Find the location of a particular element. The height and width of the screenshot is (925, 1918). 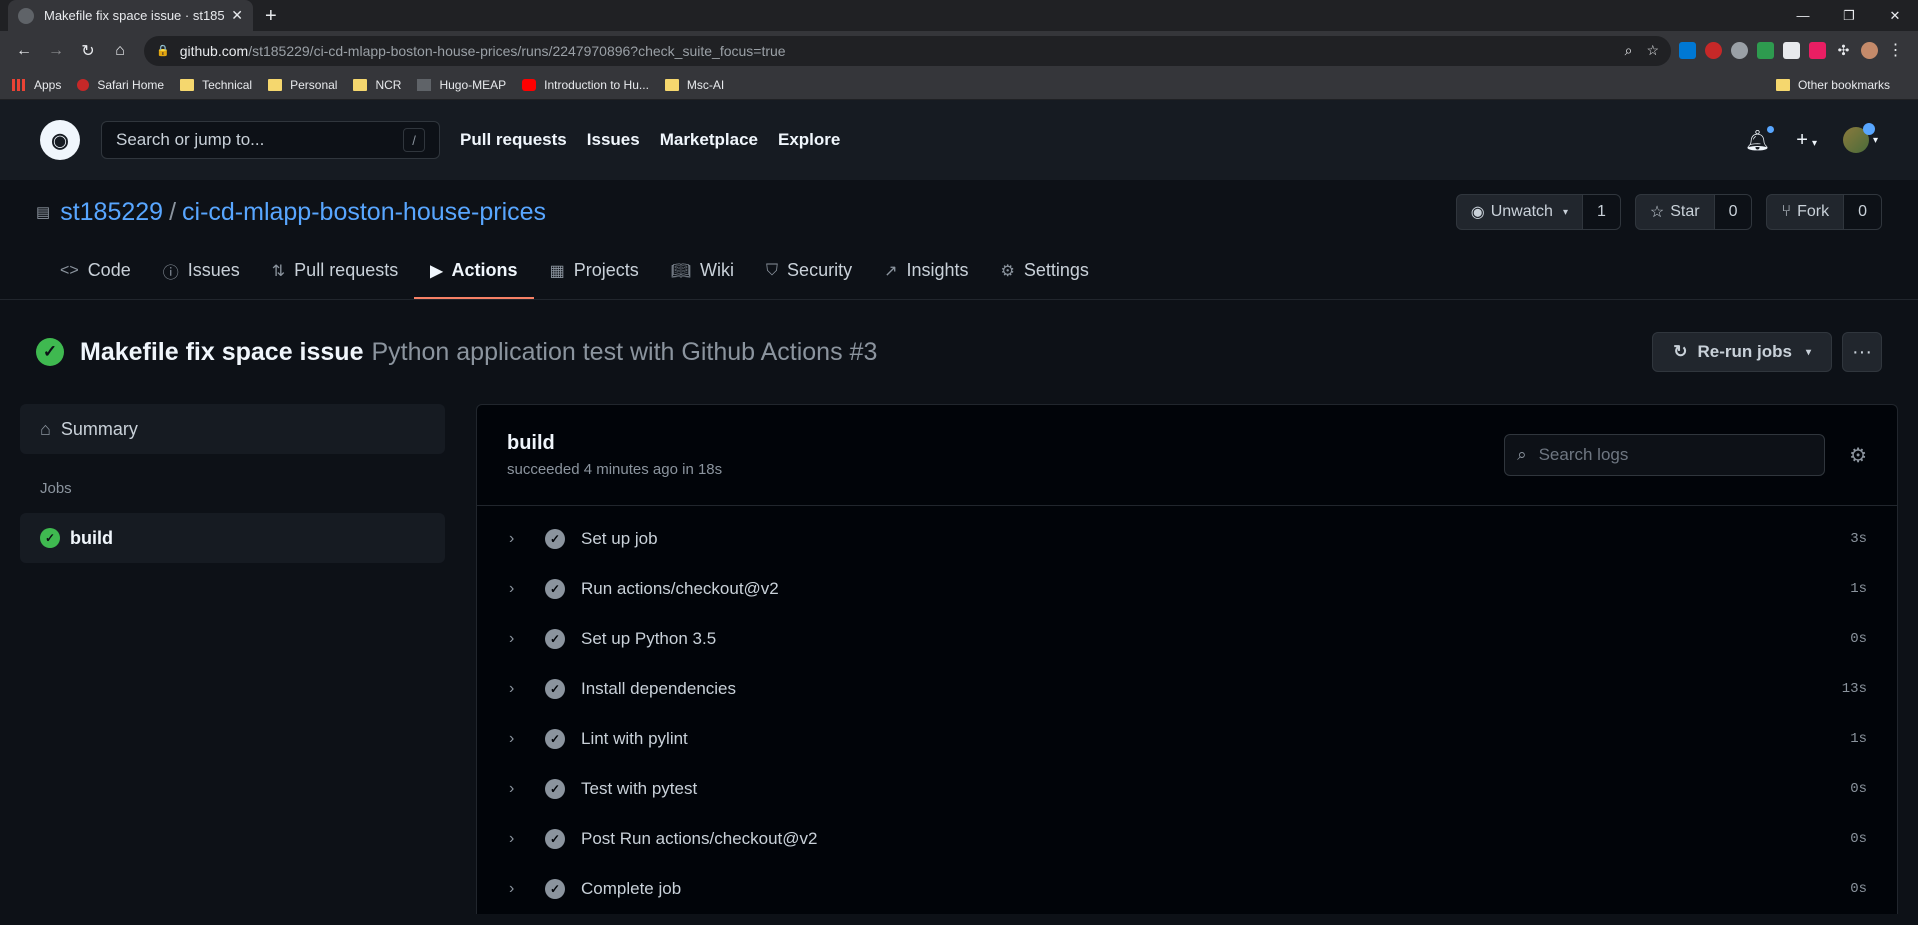

step-duration: 1s is located at coordinates (1858, 739).